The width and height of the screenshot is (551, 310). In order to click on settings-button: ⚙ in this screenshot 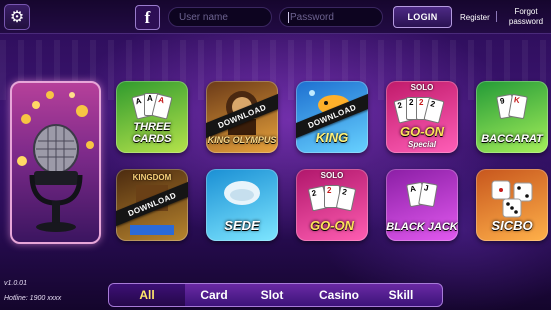, I will do `click(17, 17)`.